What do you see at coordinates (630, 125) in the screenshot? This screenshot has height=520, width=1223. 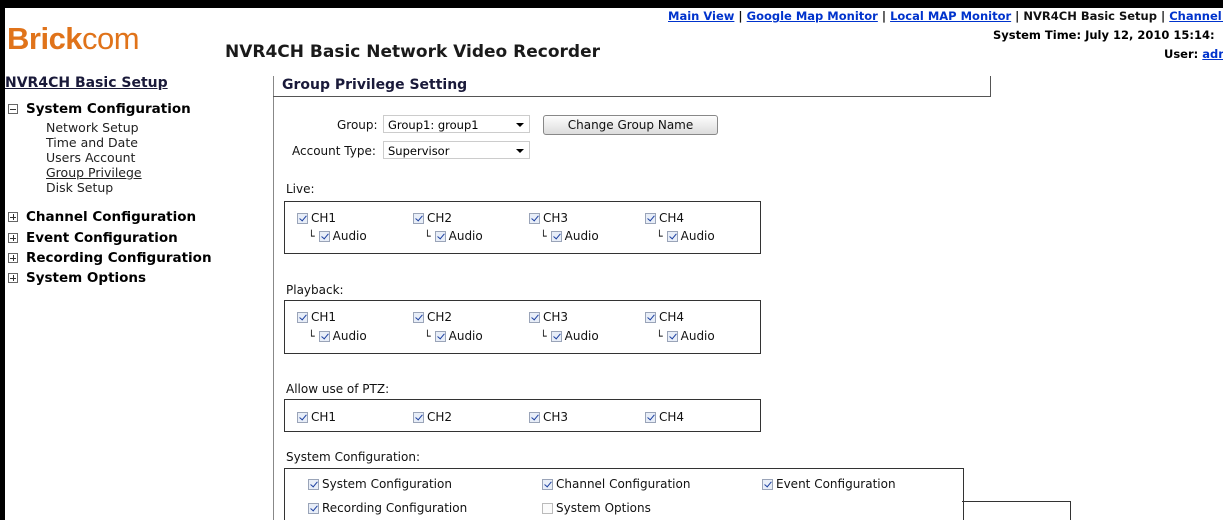 I see `change-group-name-button: Change Group Name` at bounding box center [630, 125].